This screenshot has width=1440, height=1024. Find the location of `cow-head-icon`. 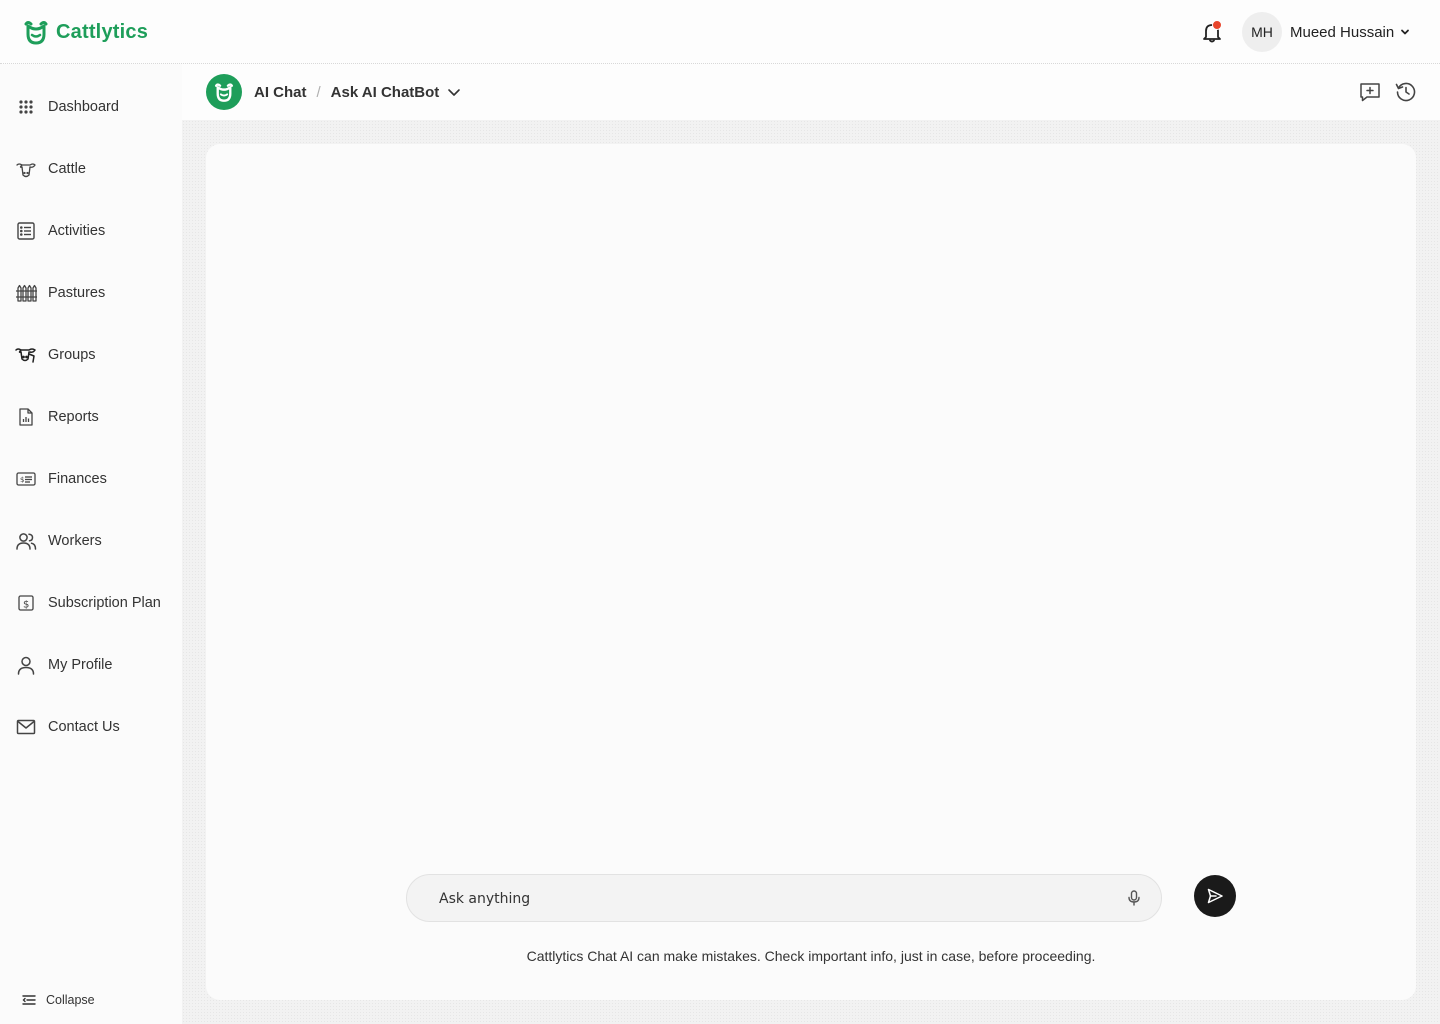

cow-head-icon is located at coordinates (26, 169).